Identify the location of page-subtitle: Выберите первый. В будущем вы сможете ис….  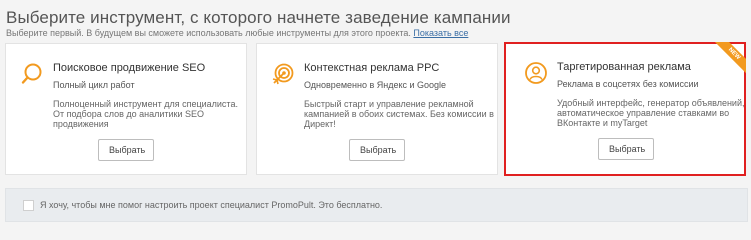
(237, 33).